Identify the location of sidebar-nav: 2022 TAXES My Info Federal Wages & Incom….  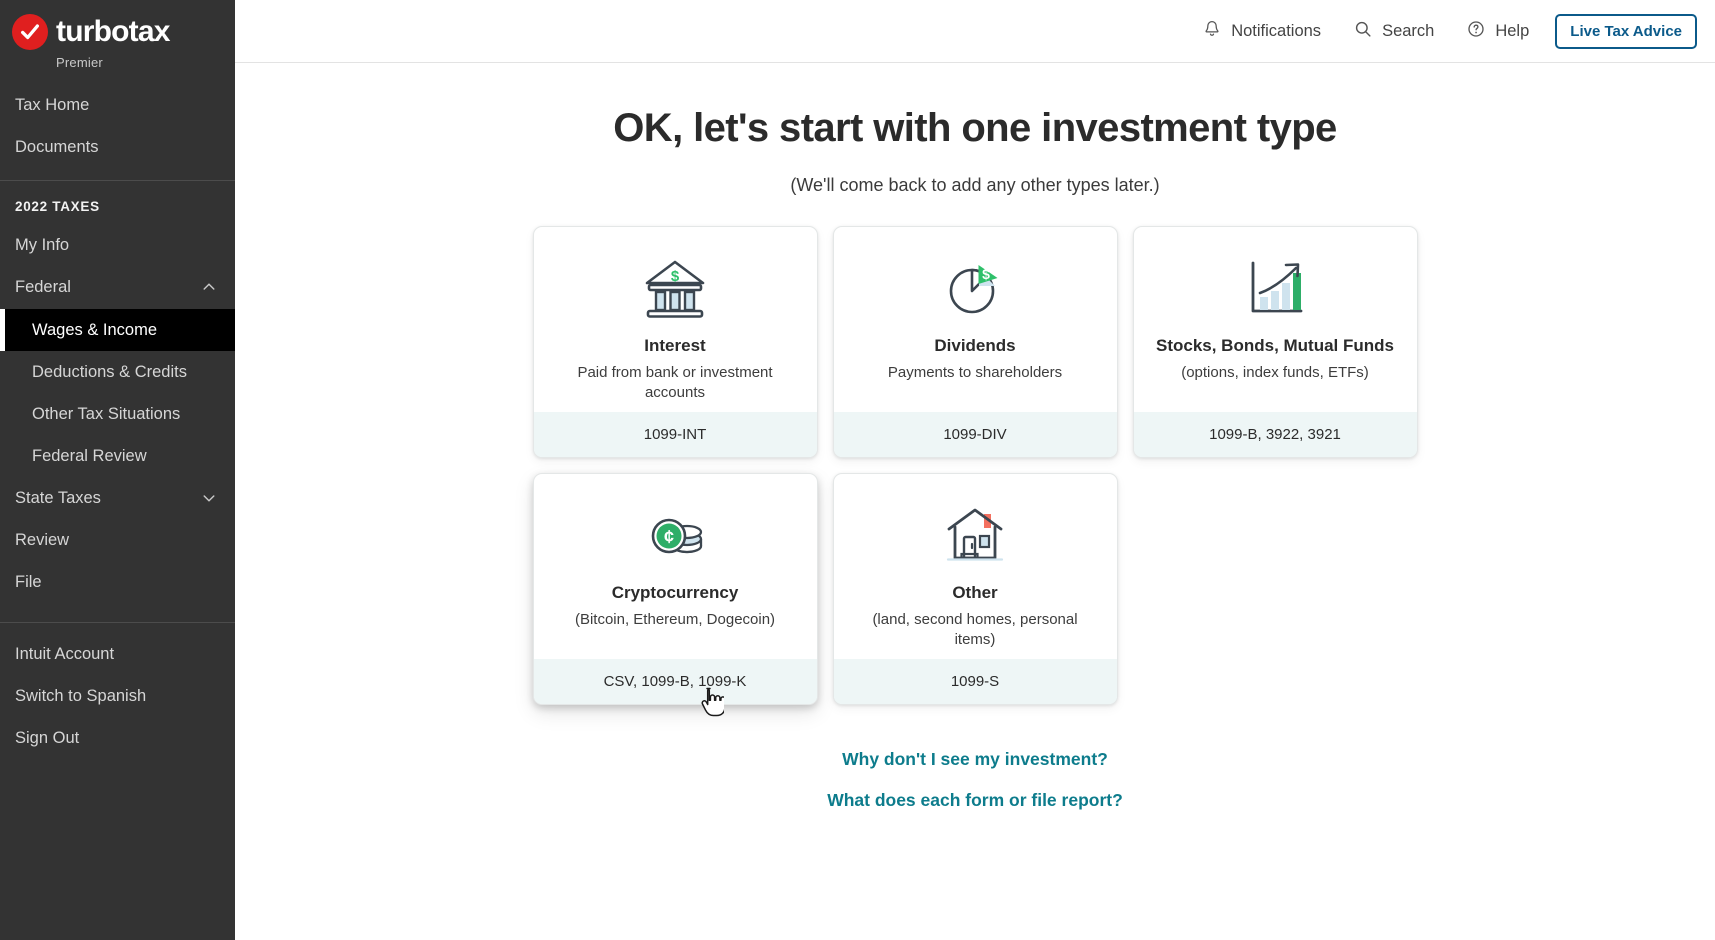
(117, 392).